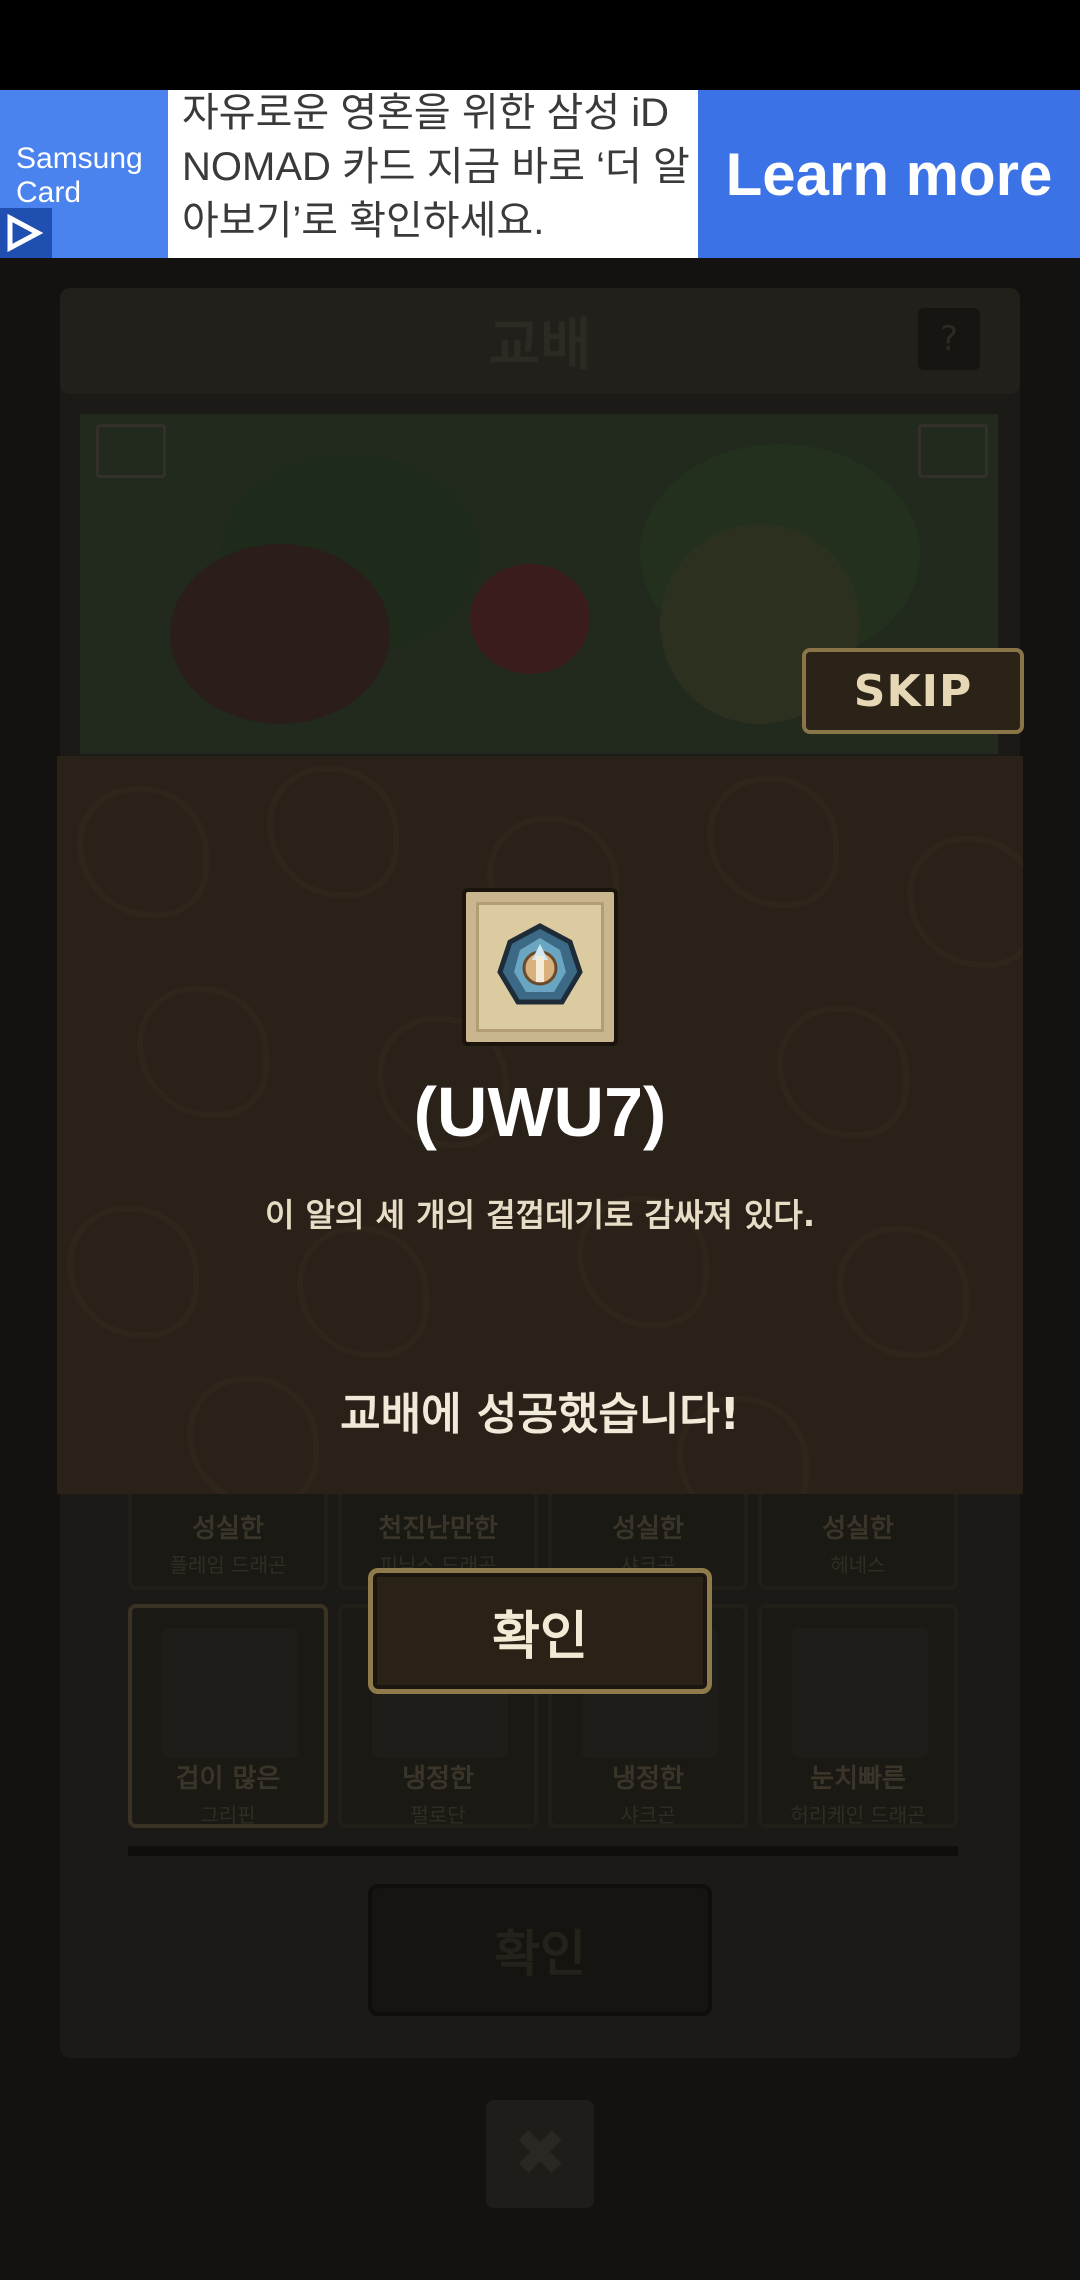  Describe the element at coordinates (26, 233) in the screenshot. I see `ad-choices-icon` at that location.